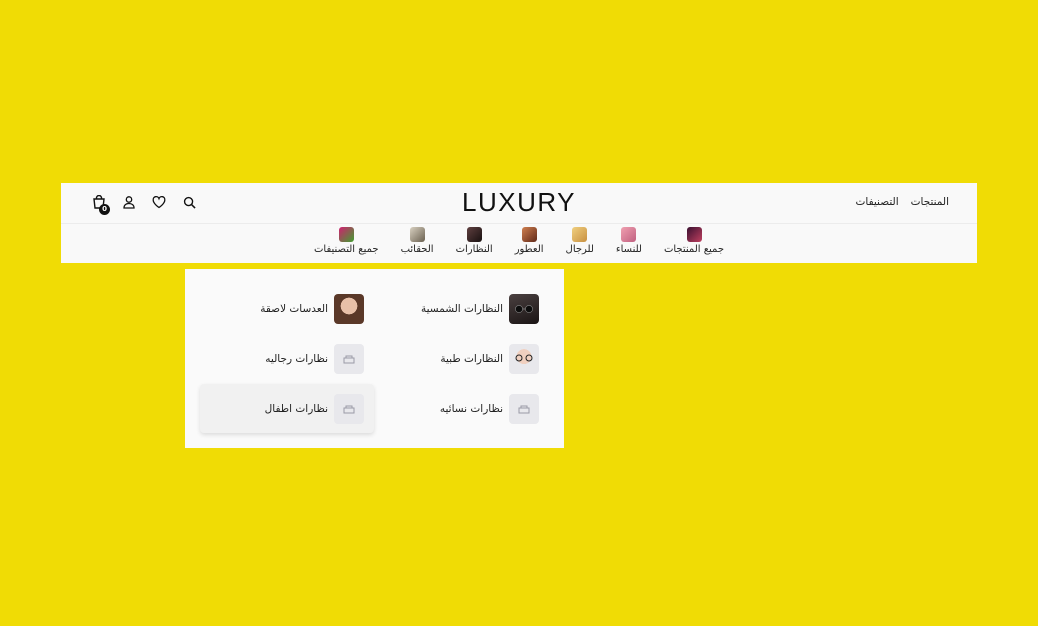 The width and height of the screenshot is (1038, 626). I want to click on top-bar: 0 LUXURY المنتجات التصنيفات, so click(519, 203).